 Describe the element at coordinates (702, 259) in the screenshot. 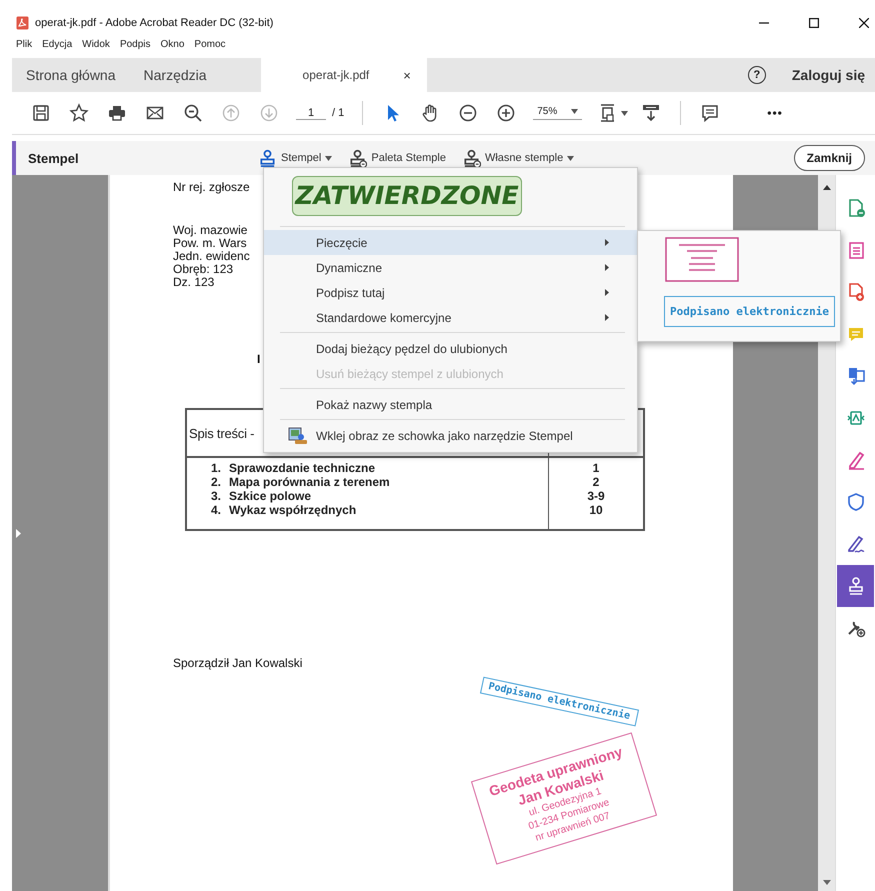

I see `stamp-thumbnail` at that location.